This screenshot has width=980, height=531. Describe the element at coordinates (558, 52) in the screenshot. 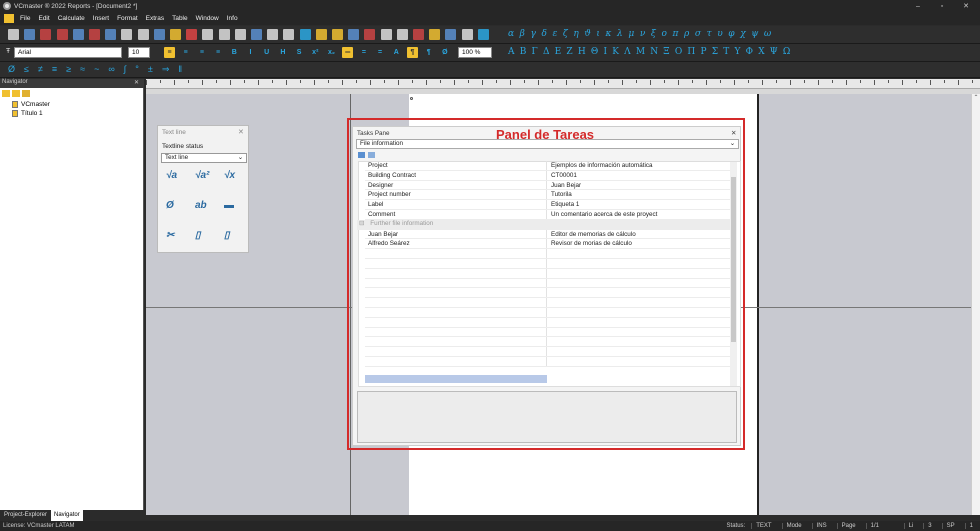

I see `greek-capital-button: Ε` at that location.